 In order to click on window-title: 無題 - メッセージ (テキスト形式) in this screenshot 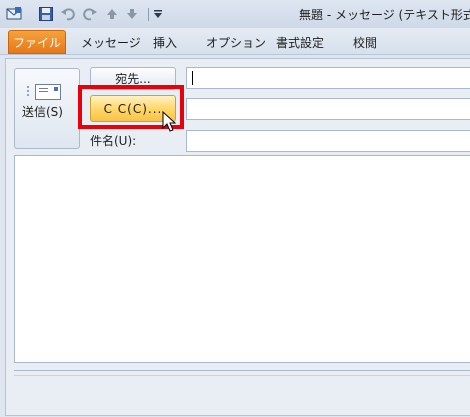, I will do `click(384, 15)`.